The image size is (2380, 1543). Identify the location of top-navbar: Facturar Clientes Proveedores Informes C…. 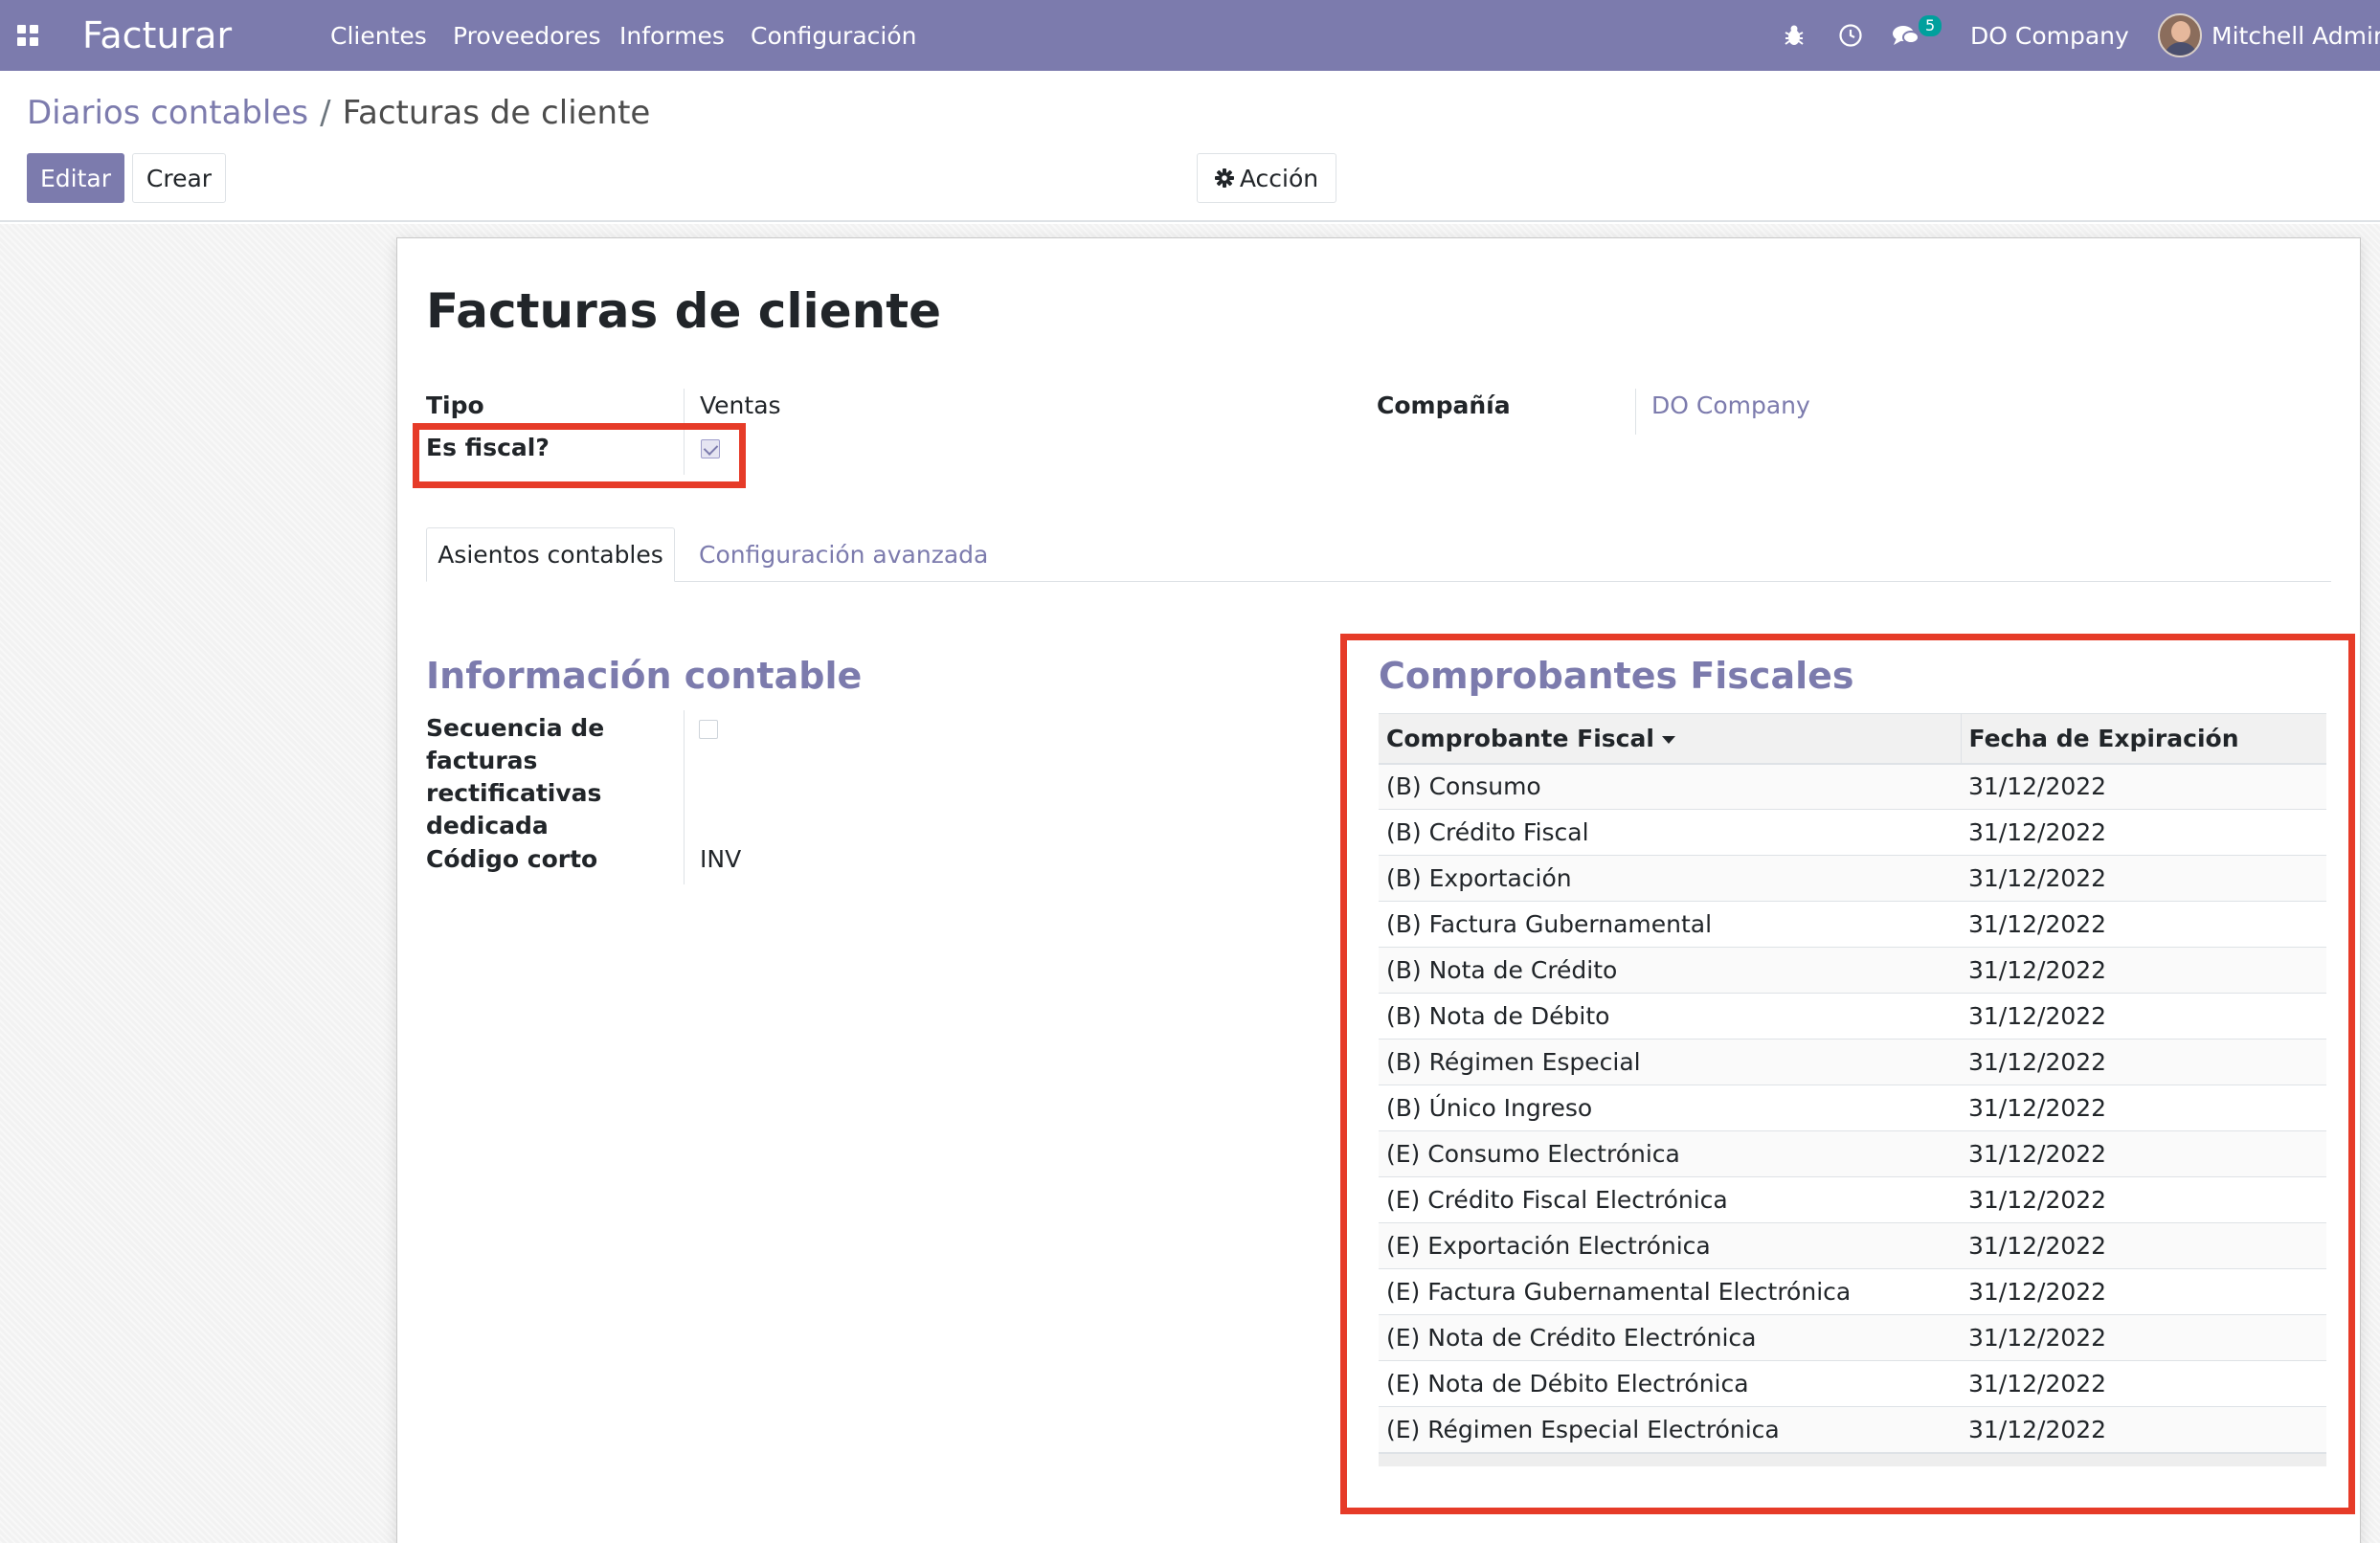
(1190, 35).